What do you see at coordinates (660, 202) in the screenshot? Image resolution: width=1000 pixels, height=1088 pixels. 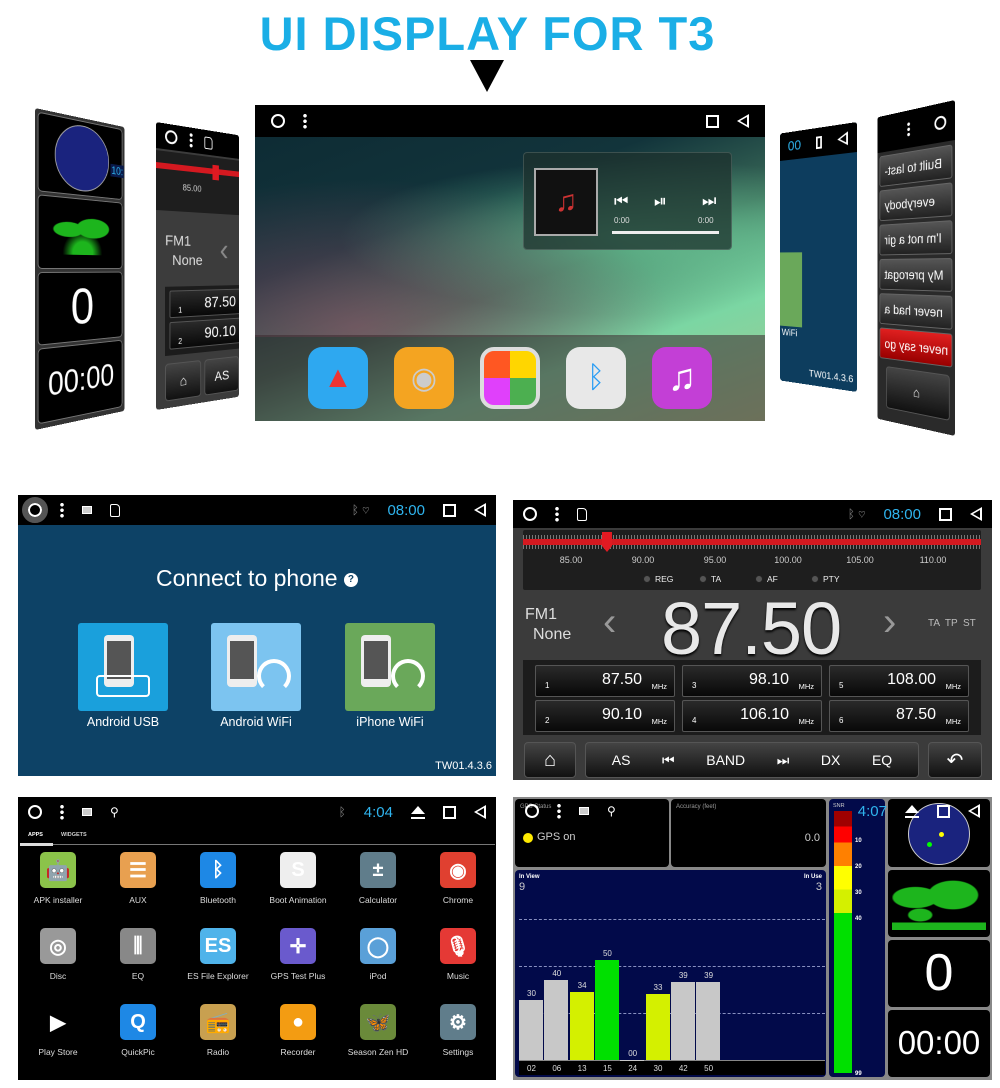 I see `play-pause-icon: ⏯` at bounding box center [660, 202].